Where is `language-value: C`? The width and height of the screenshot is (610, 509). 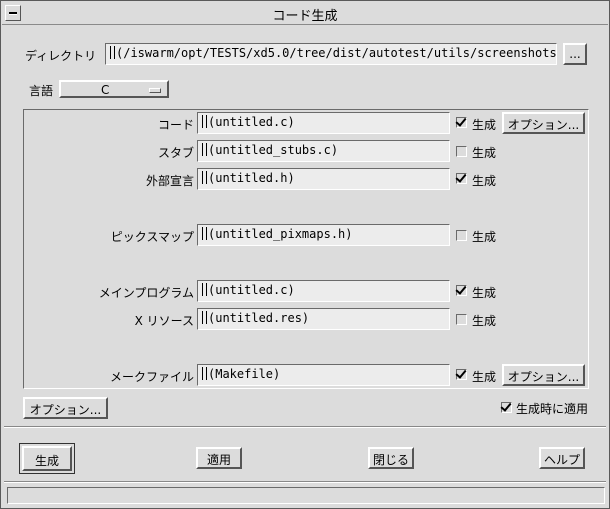
language-value: C is located at coordinates (105, 90).